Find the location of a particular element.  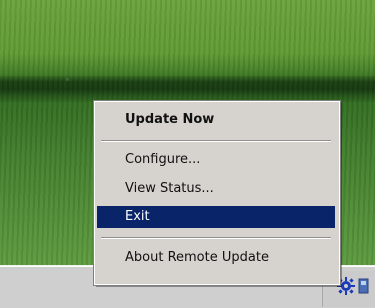

menu-item-update-now: Update Now is located at coordinates (216, 120).